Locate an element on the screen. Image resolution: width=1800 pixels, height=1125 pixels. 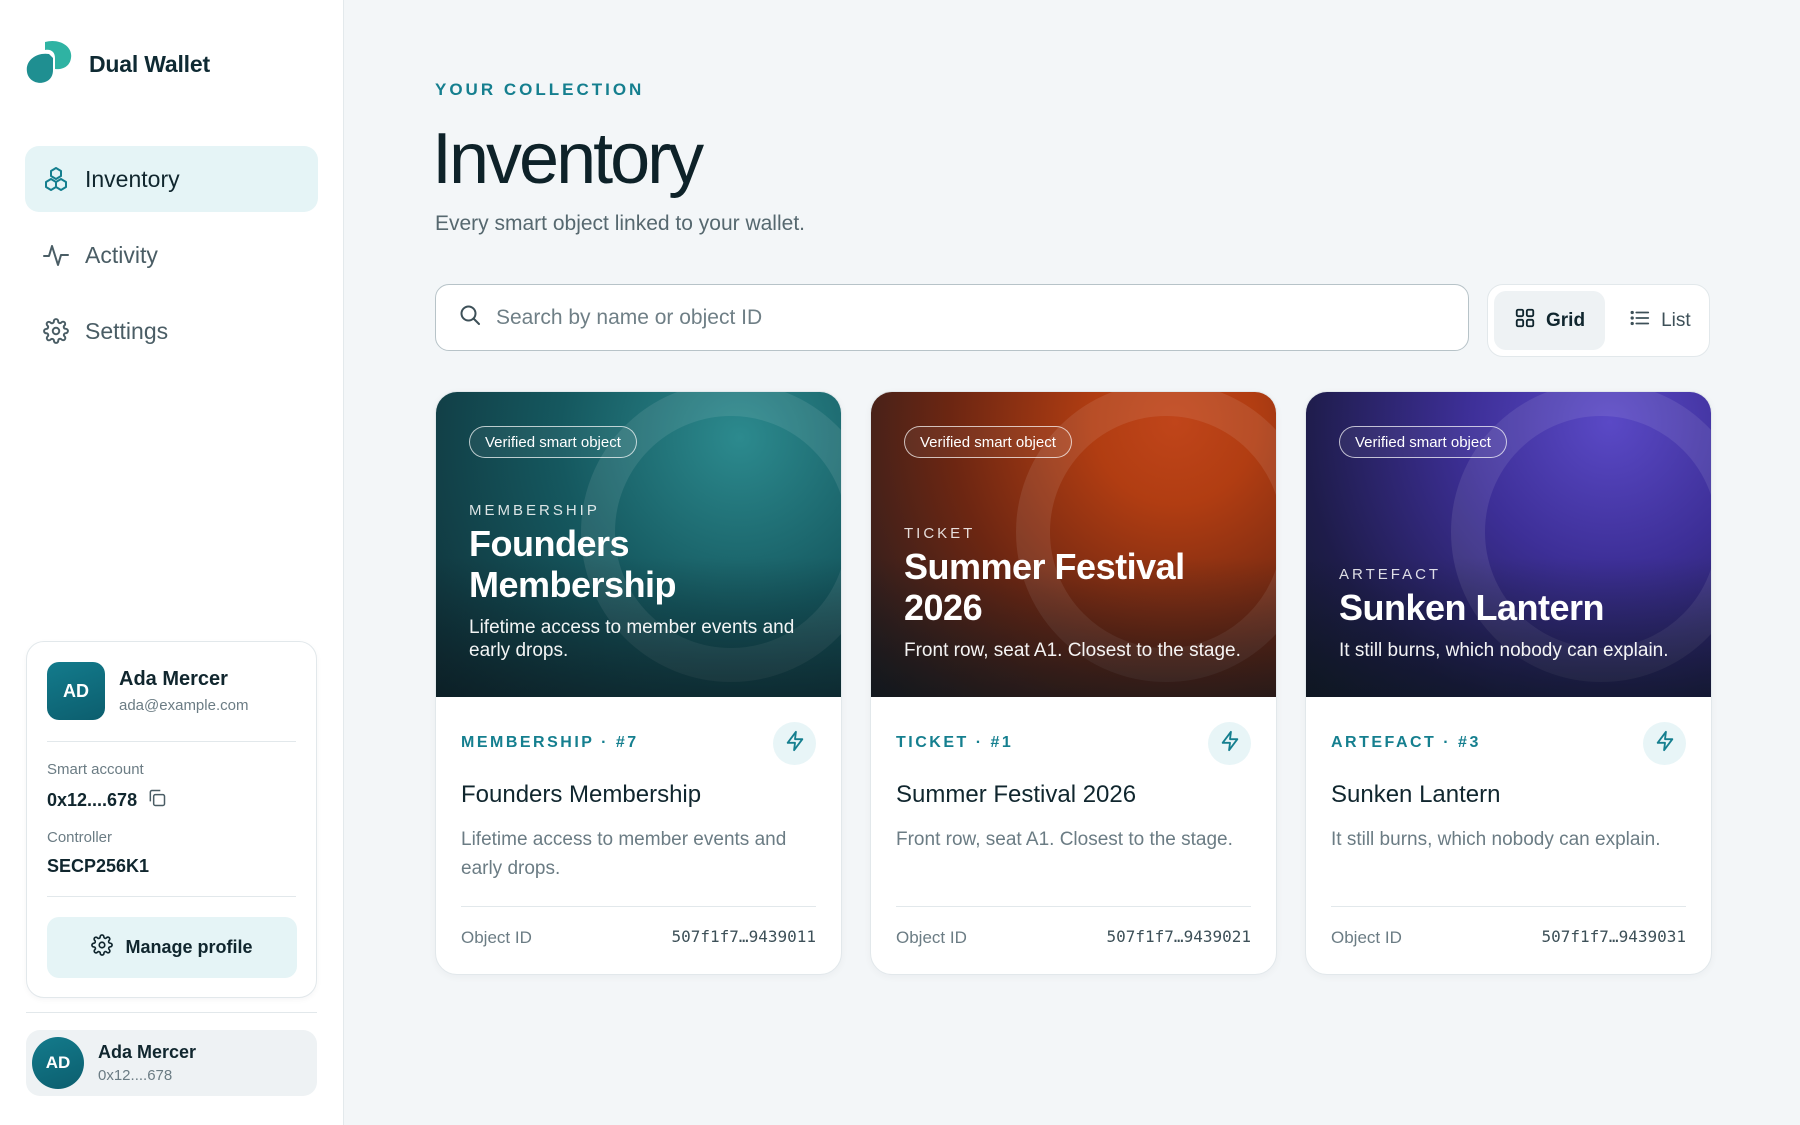
brand: Dual Wallet is located at coordinates (117, 64).